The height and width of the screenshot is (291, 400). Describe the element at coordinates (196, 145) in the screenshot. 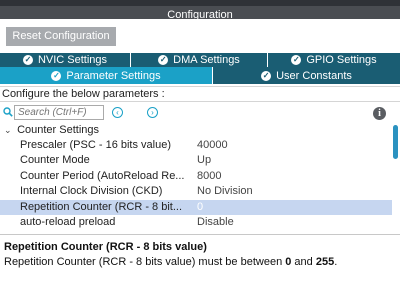

I see `param-row-prescaler: Prescaler (PSC - 16 bits value) 40000` at that location.